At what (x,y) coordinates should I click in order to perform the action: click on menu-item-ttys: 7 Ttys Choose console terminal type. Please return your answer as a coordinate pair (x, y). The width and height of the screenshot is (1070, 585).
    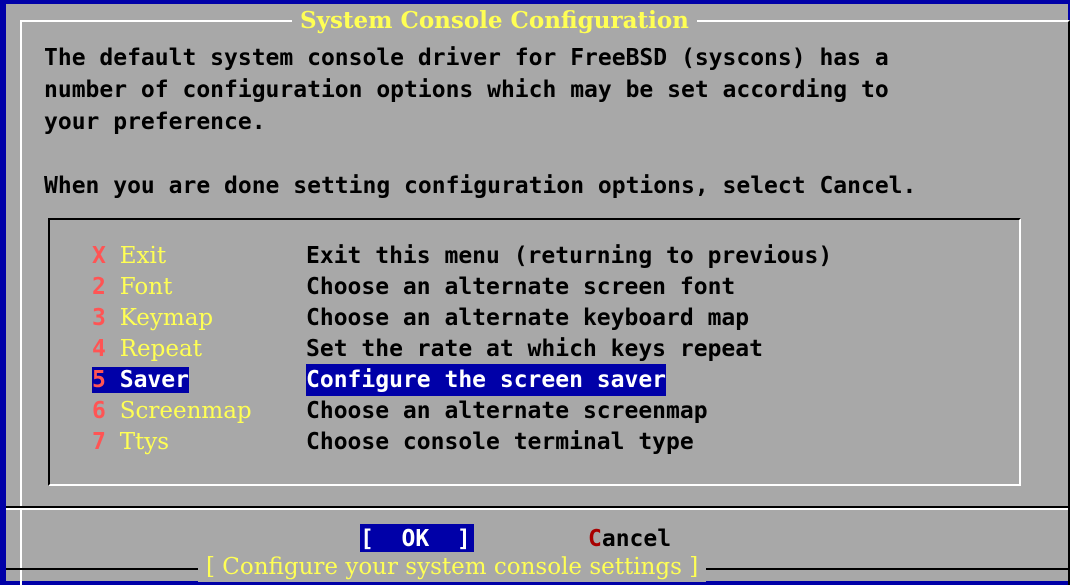
    Looking at the image, I should click on (393, 442).